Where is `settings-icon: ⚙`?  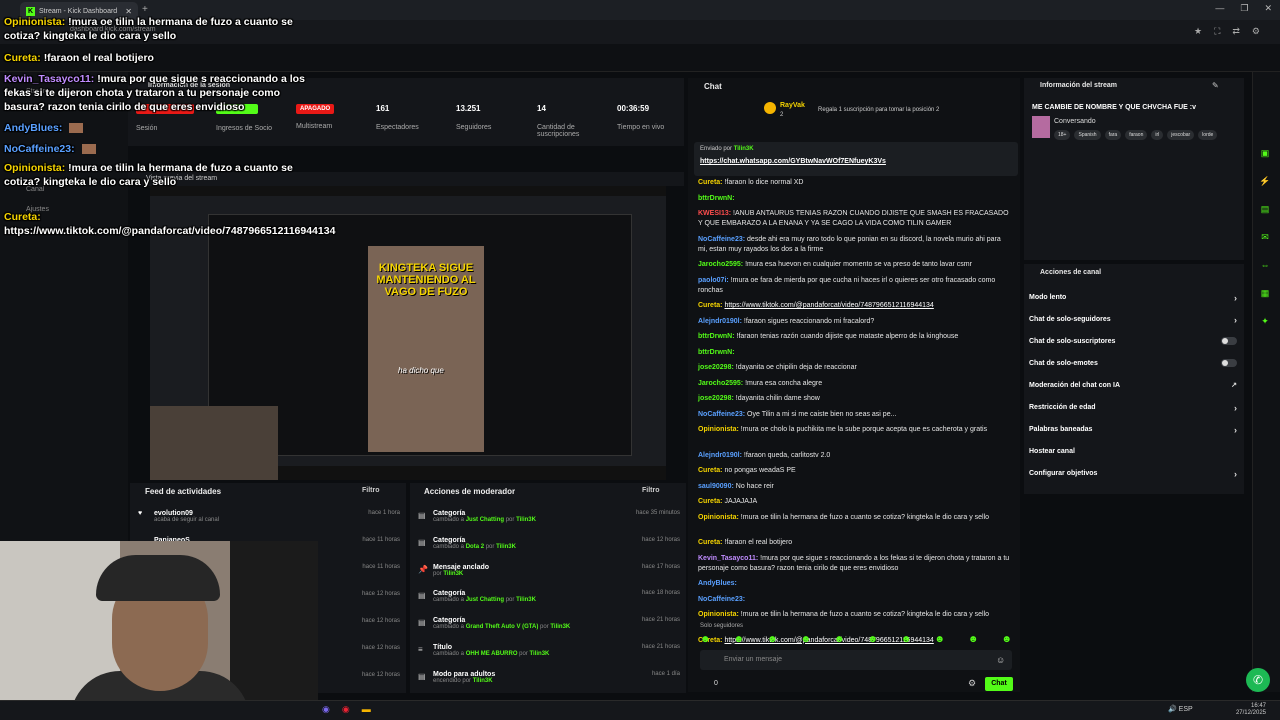 settings-icon: ⚙ is located at coordinates (1256, 31).